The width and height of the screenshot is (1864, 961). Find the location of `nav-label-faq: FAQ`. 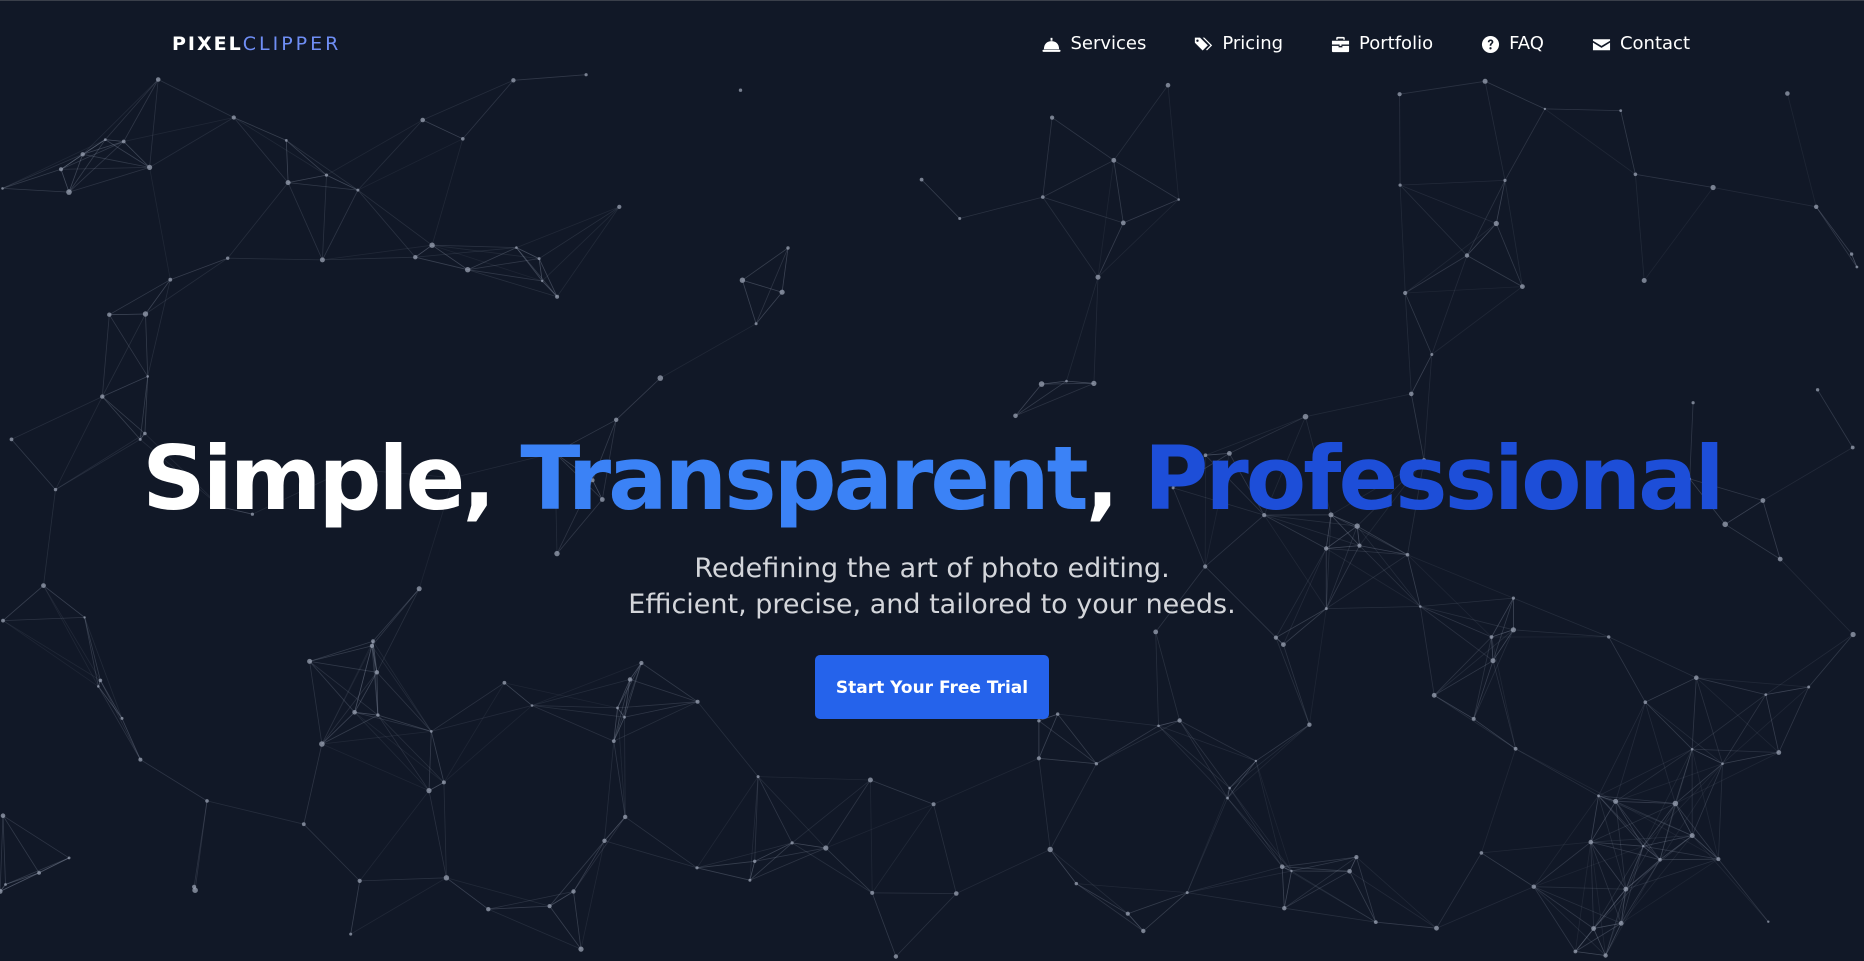

nav-label-faq: FAQ is located at coordinates (1526, 43).